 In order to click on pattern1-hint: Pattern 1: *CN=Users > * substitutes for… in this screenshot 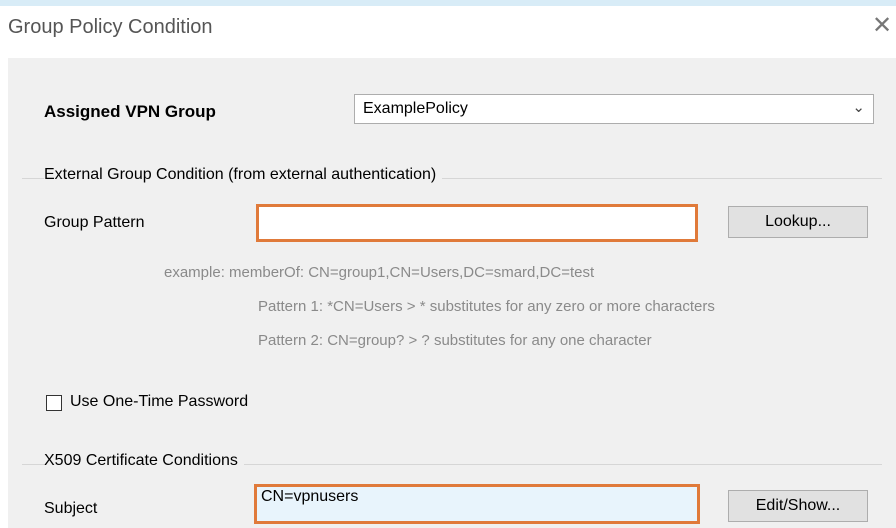, I will do `click(486, 306)`.